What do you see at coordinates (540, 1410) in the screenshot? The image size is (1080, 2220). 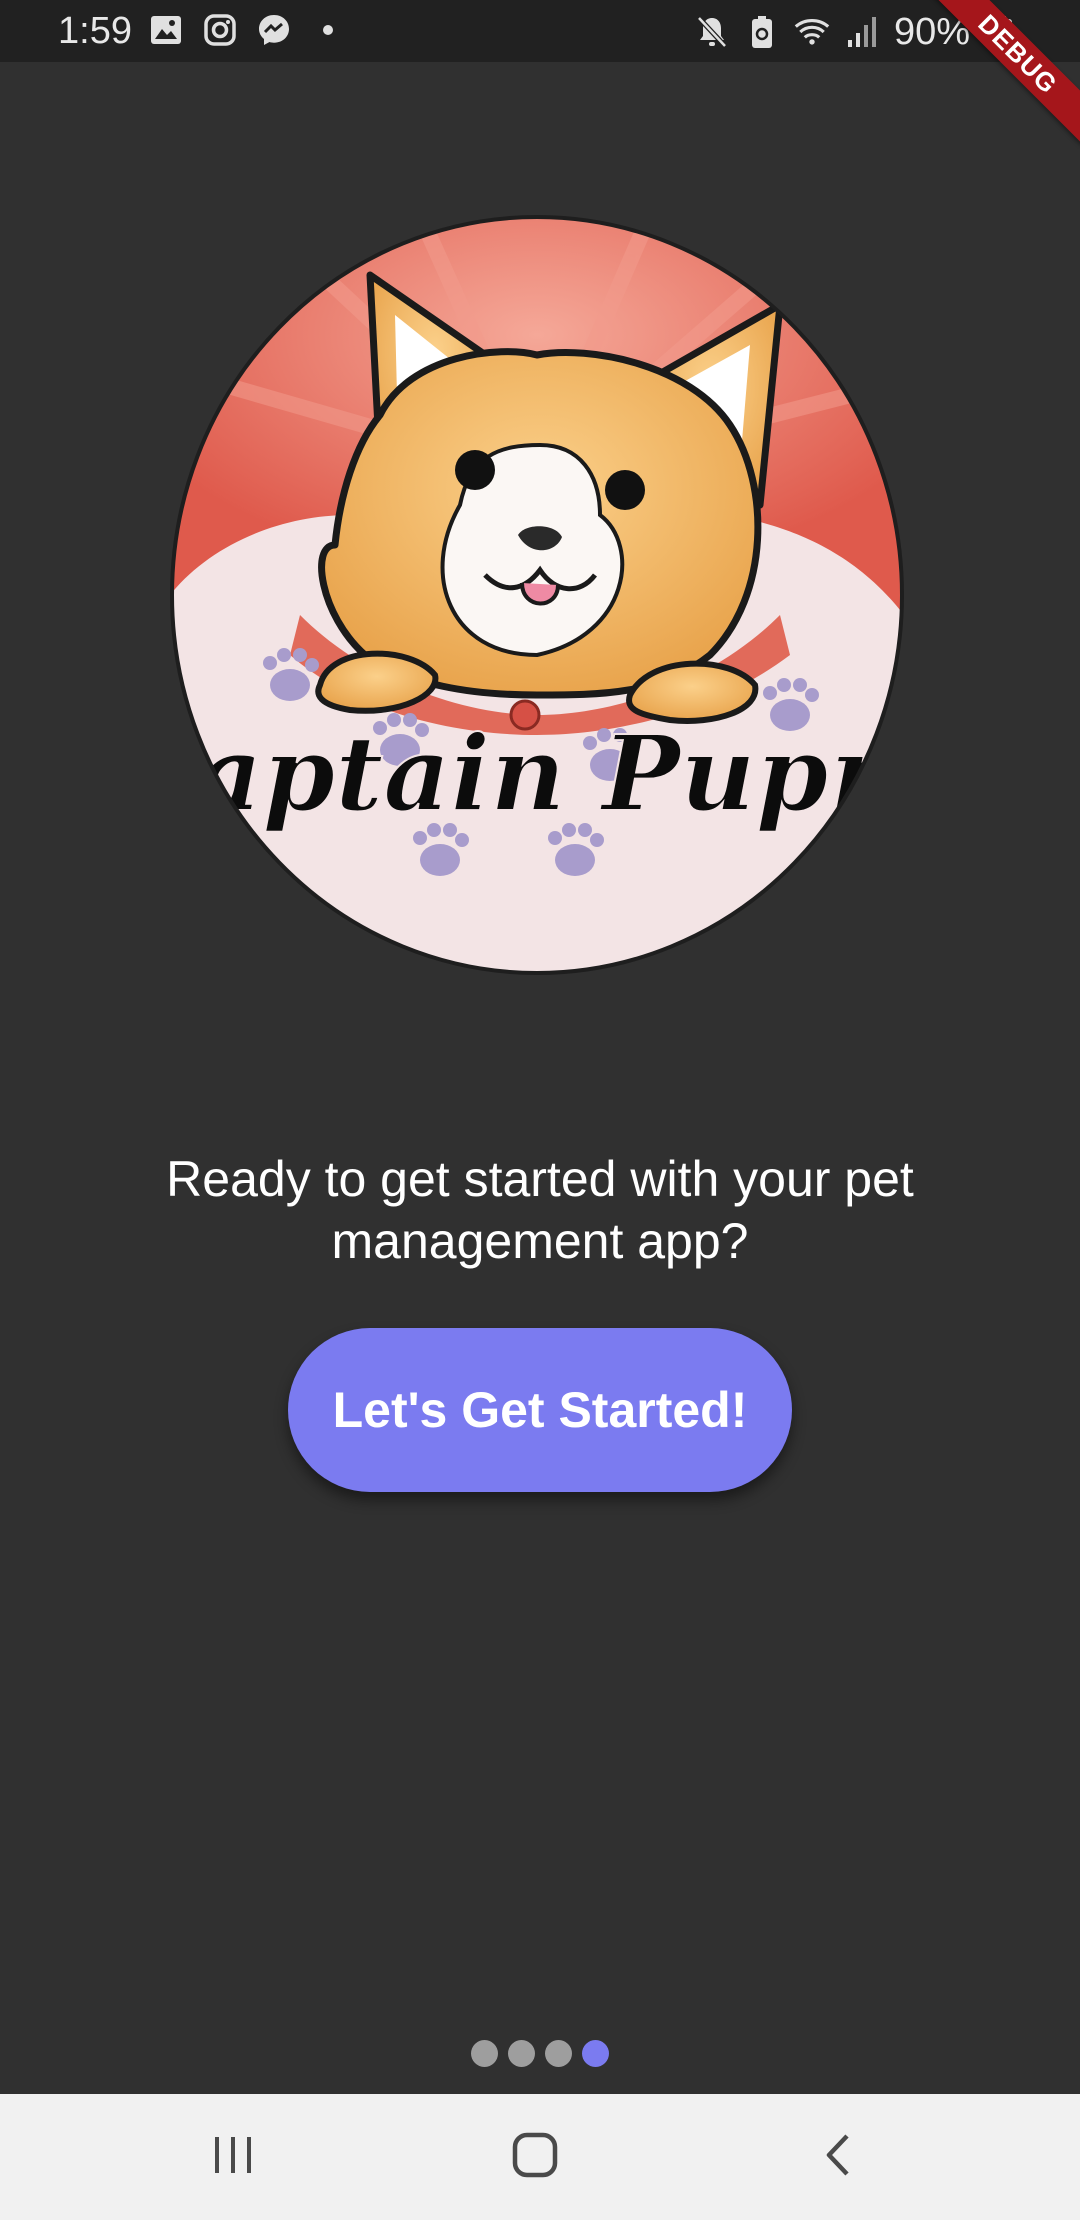 I see `get-started-button: Let's Get Started!` at bounding box center [540, 1410].